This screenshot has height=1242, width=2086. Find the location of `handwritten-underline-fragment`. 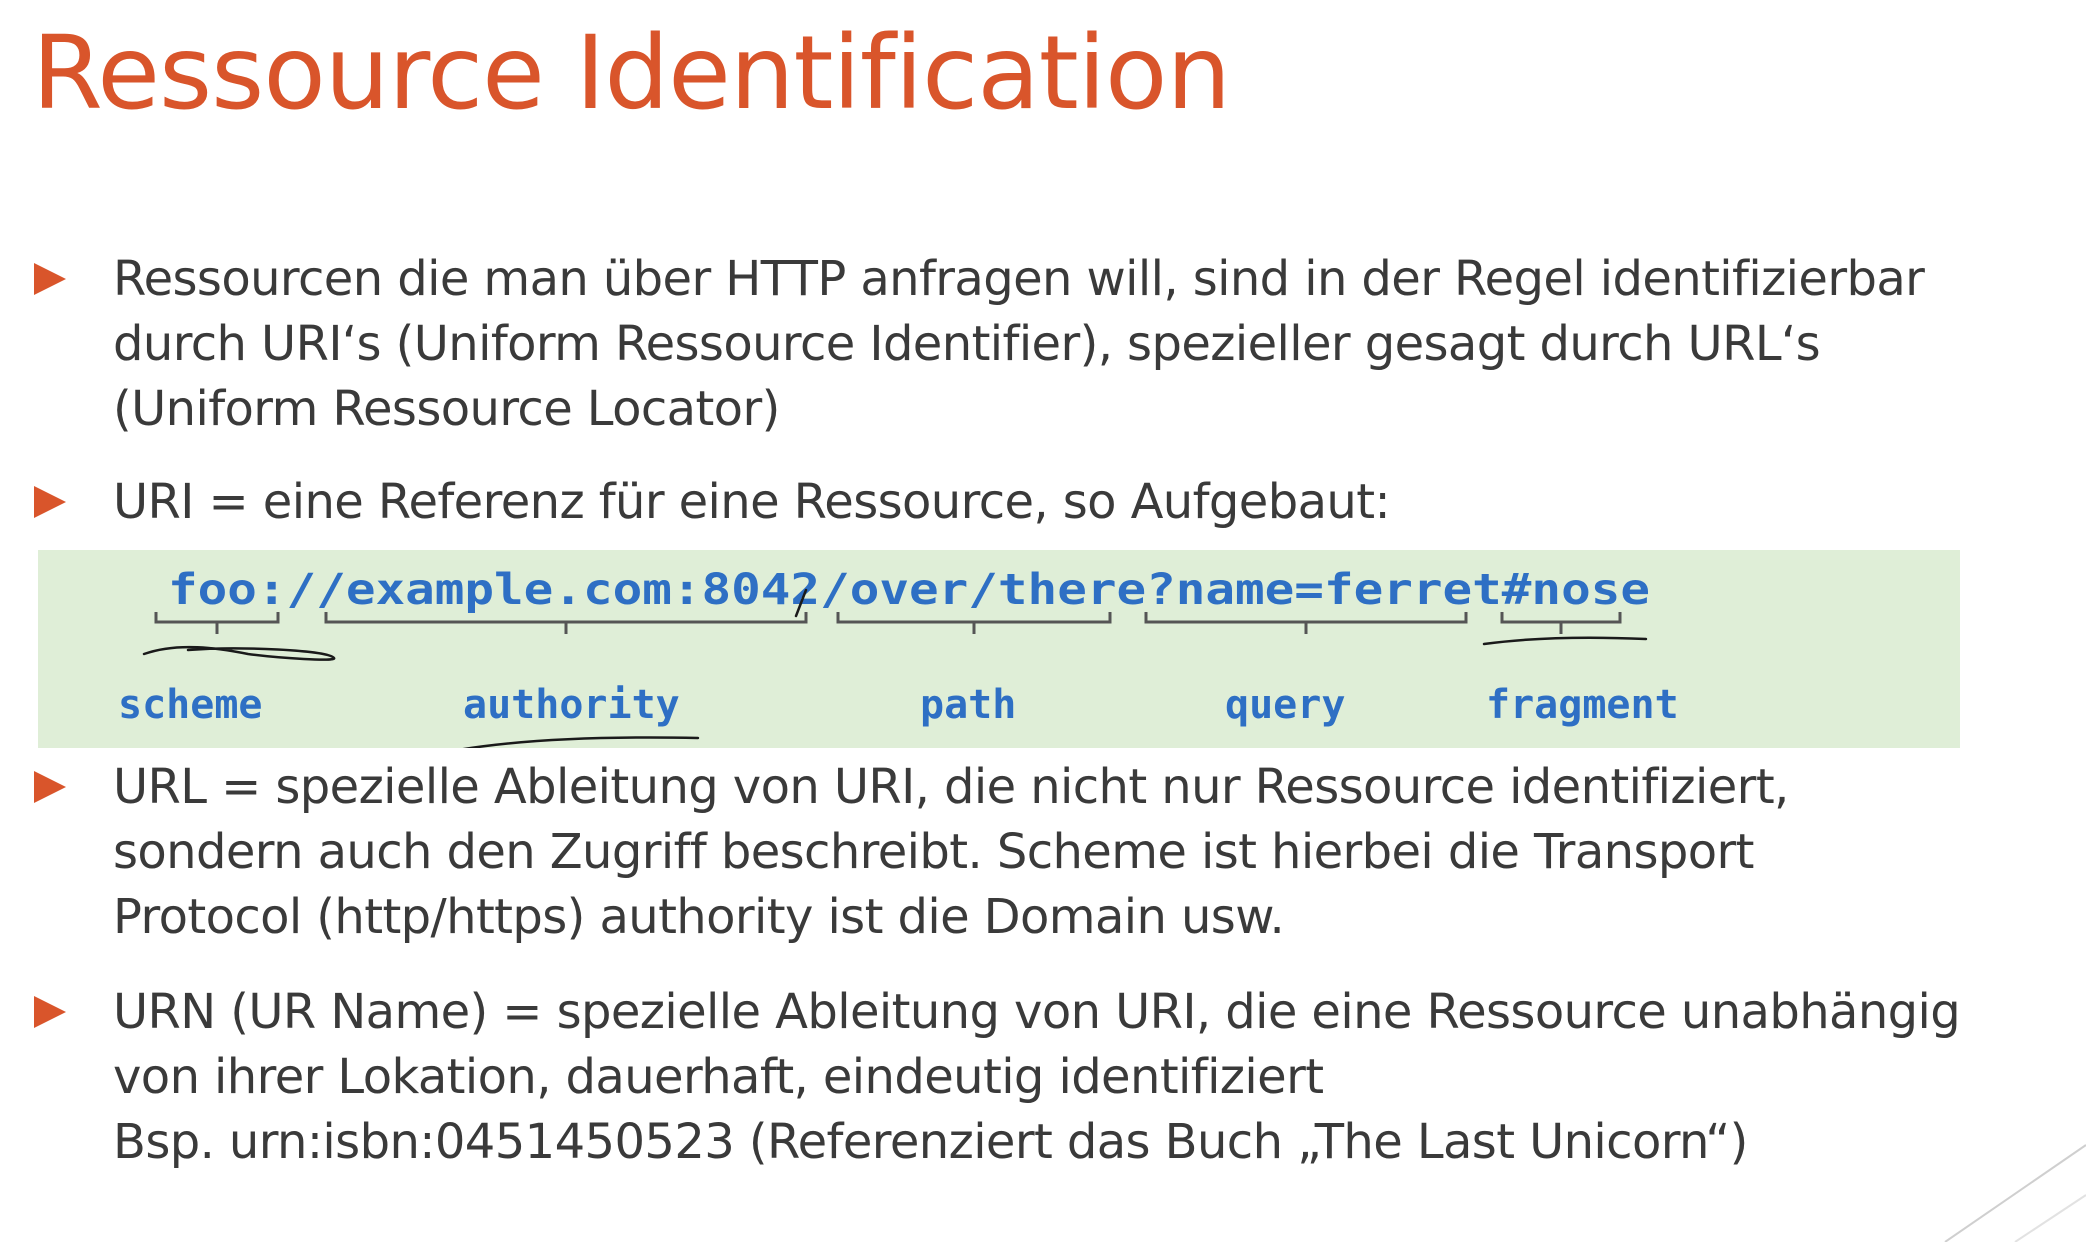

handwritten-underline-fragment is located at coordinates (1565, 641).